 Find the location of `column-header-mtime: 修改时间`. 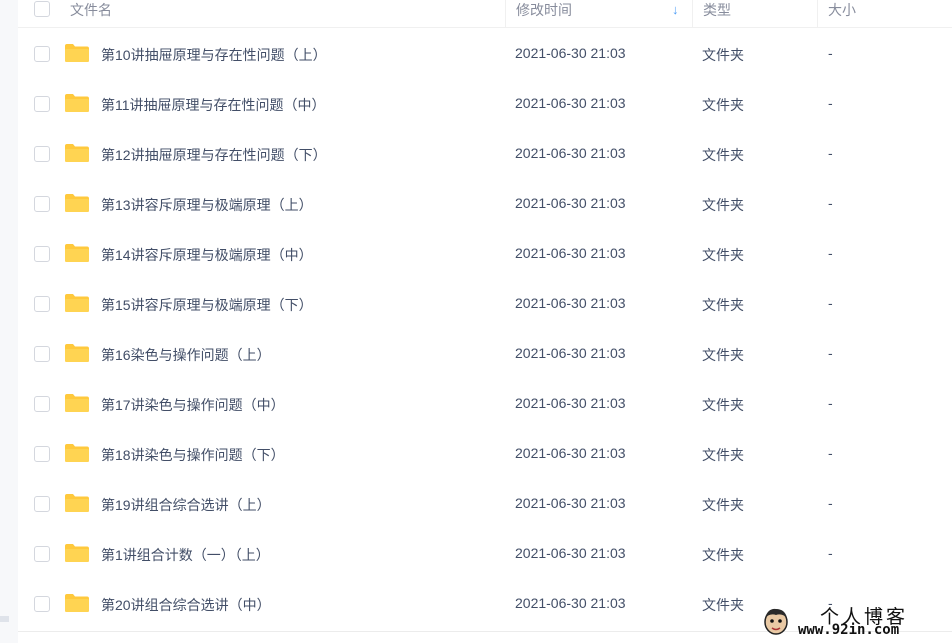

column-header-mtime: 修改时间 is located at coordinates (544, 10).